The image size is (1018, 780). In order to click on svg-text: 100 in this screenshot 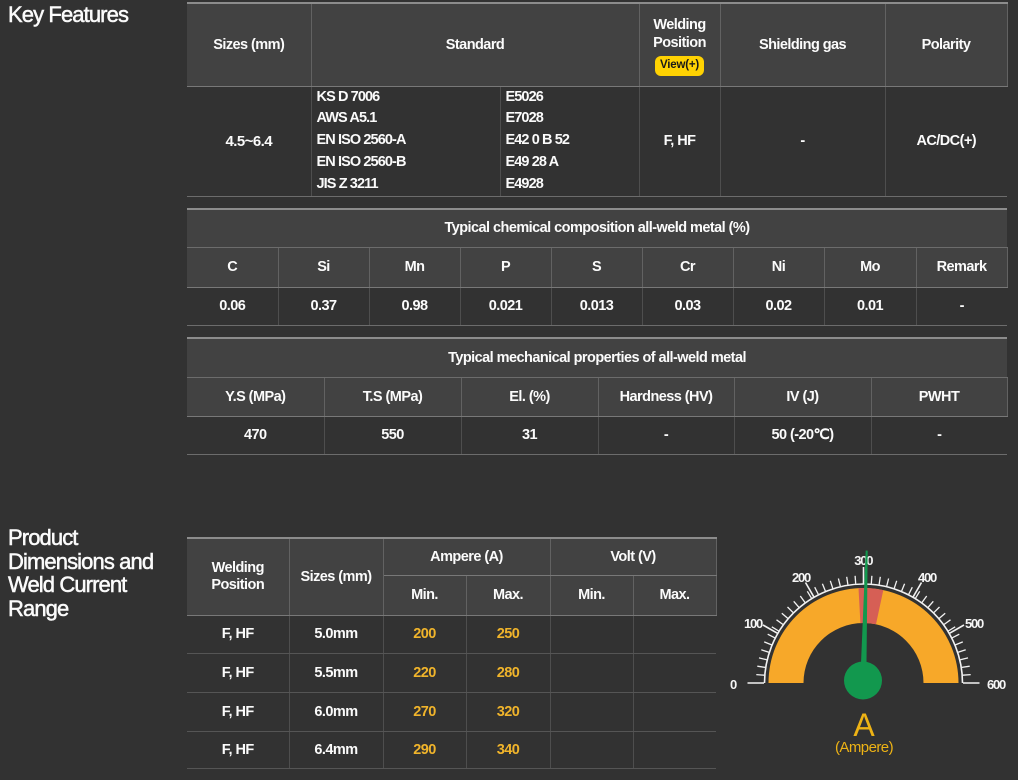, I will do `click(753, 623)`.